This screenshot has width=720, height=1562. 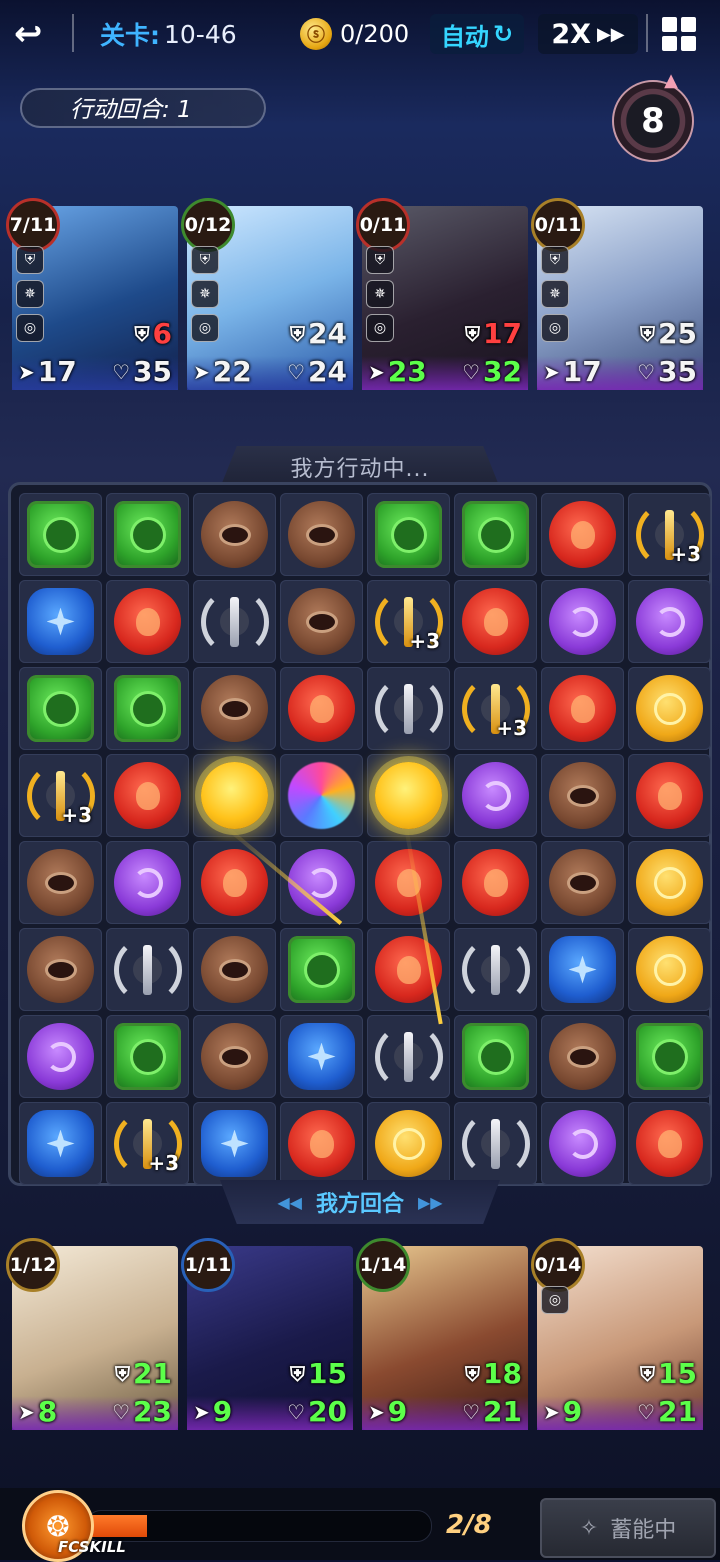 I want to click on enemy-card: 0/11 ⛨ ✵ ◎ ⛨ 25 ➤ 17 ♡ 35, so click(x=617, y=294).